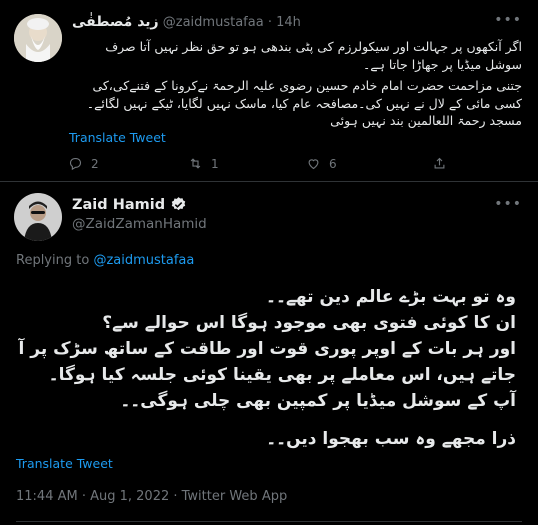 This screenshot has height=525, width=538. Describe the element at coordinates (178, 204) in the screenshot. I see `verified-badge-icon` at that location.